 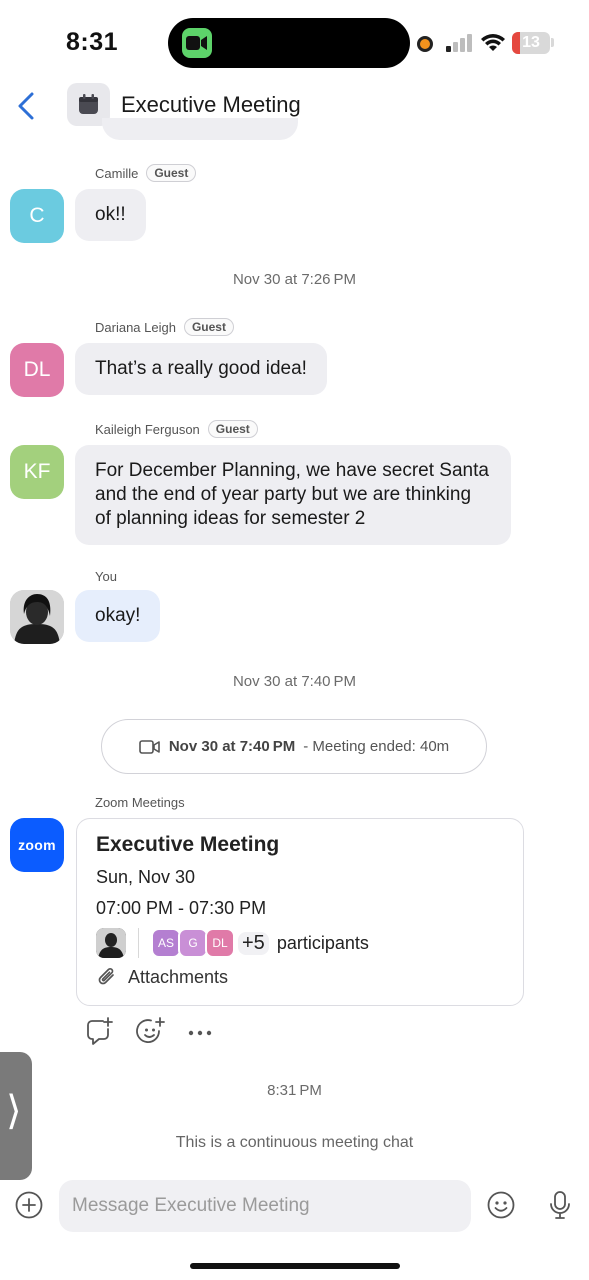 I want to click on message-sender: Camille Guest, so click(x=146, y=173).